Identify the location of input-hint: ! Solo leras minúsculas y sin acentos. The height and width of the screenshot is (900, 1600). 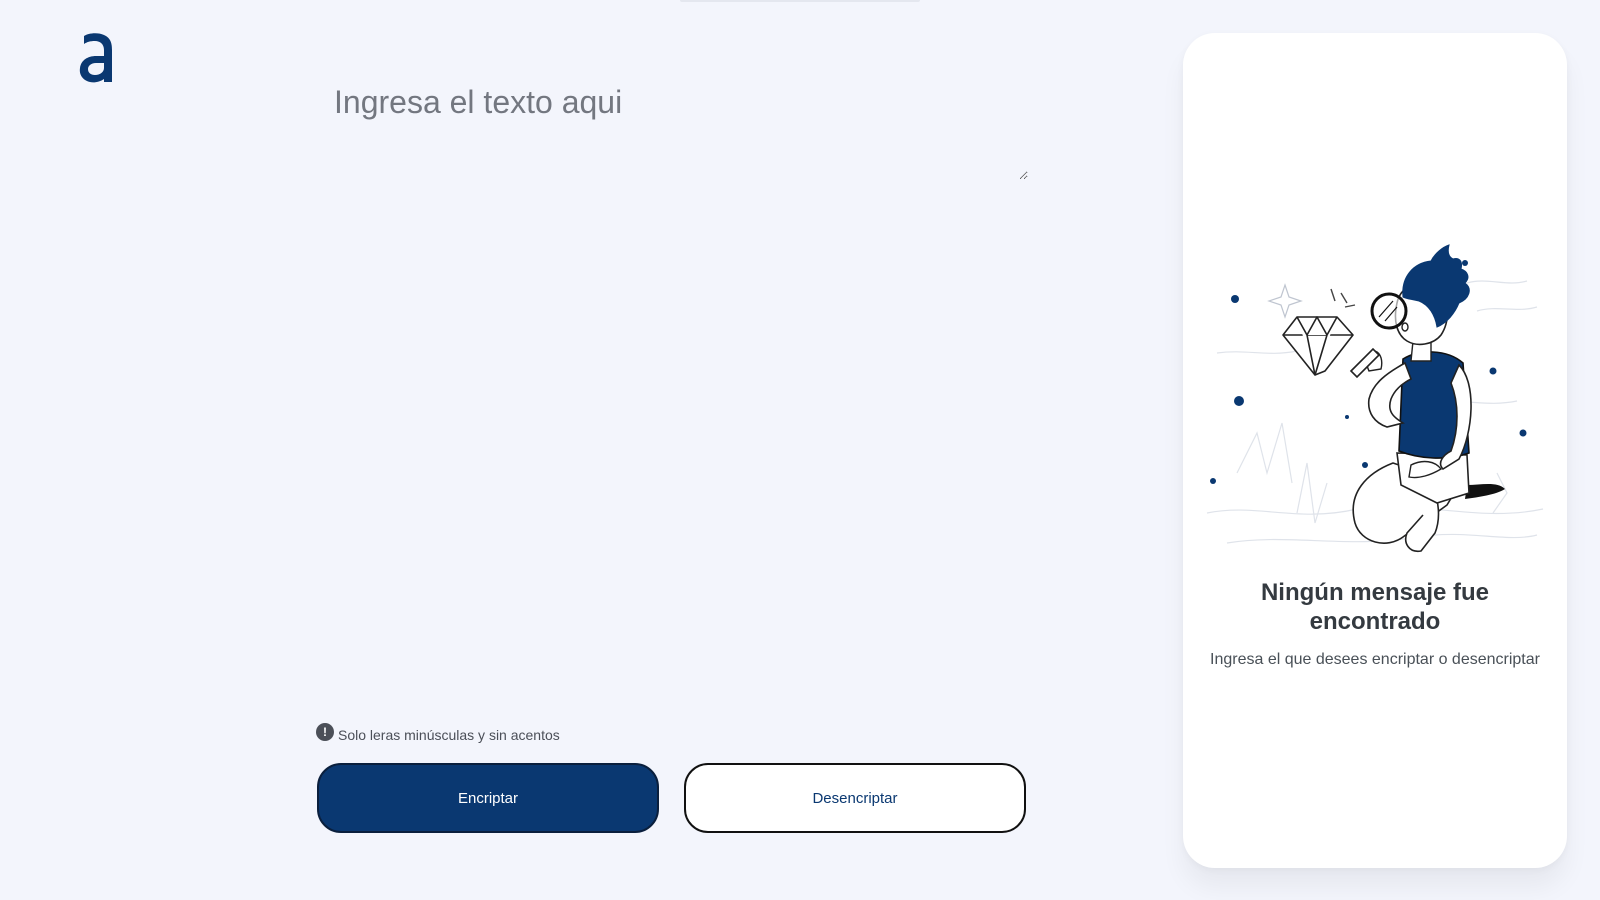
(438, 733).